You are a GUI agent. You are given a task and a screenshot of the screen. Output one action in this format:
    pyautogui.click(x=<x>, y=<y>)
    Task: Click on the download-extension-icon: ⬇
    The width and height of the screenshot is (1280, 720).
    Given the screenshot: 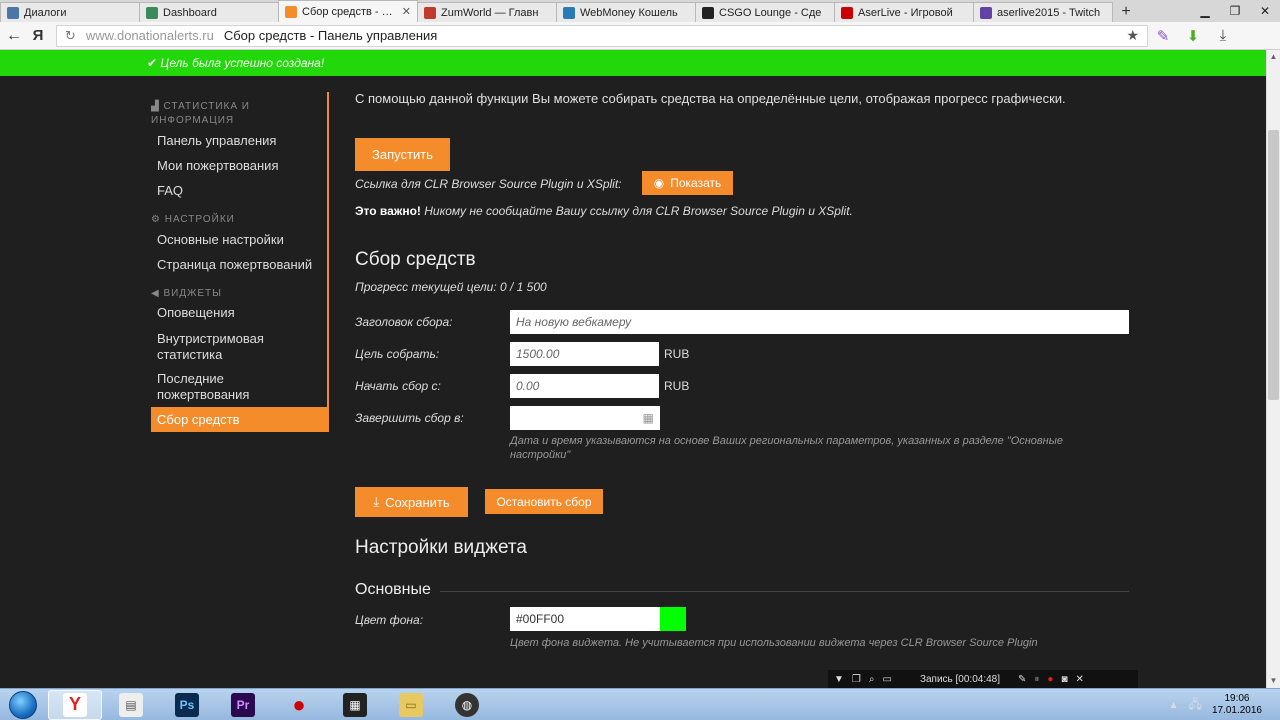 What is the action you would take?
    pyautogui.click(x=1193, y=36)
    